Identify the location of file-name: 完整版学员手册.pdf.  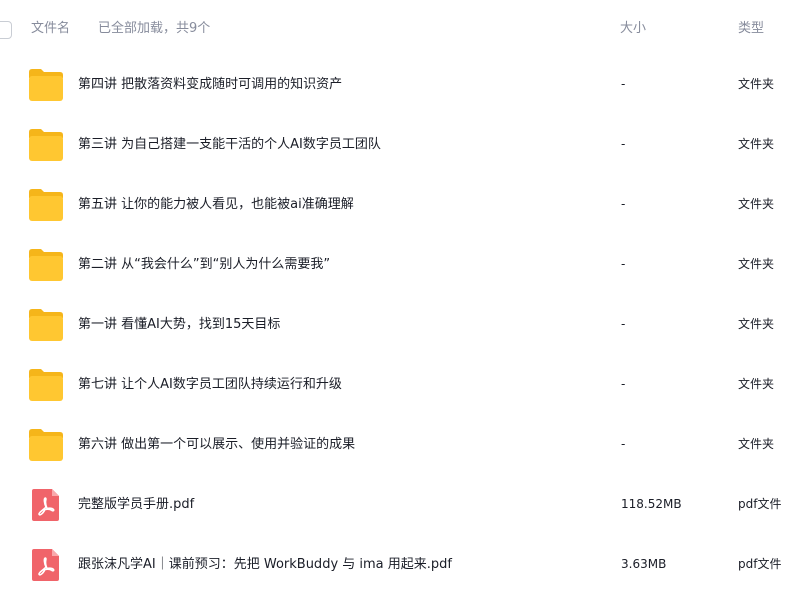
(136, 504).